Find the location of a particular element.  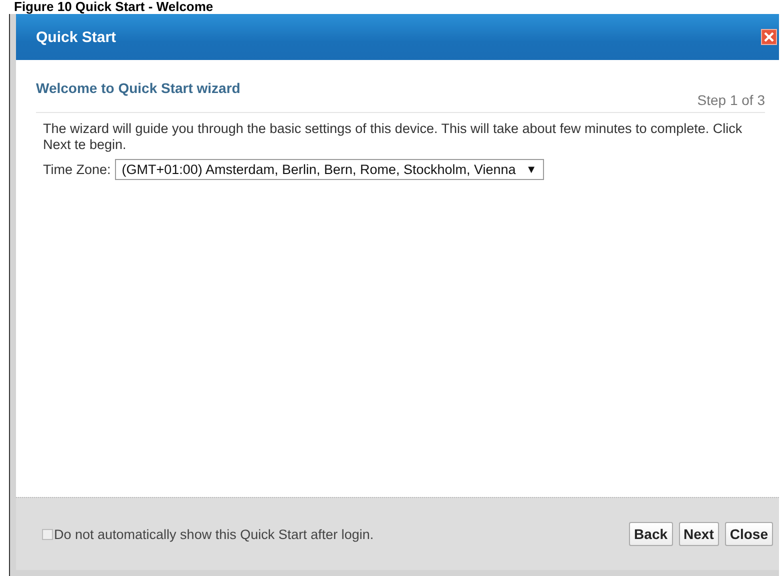

time-zone-dropdown: (GMT+01:00) Amsterdam, Berlin, Bern, Rome, Stockholm, Vienna ▼ is located at coordinates (329, 169).